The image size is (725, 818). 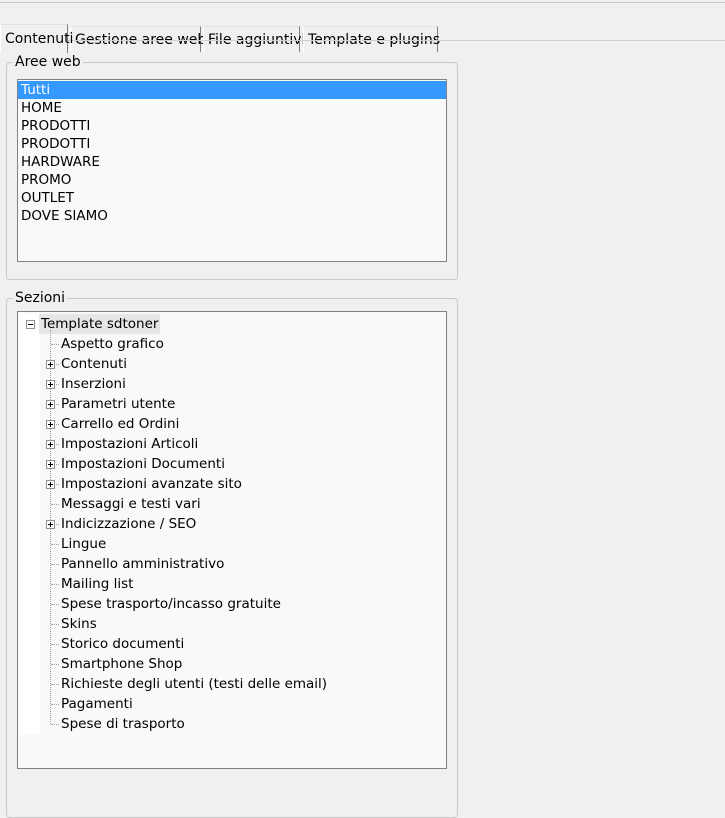 What do you see at coordinates (128, 524) in the screenshot?
I see `tree-item-label: Indicizzazione / SEO` at bounding box center [128, 524].